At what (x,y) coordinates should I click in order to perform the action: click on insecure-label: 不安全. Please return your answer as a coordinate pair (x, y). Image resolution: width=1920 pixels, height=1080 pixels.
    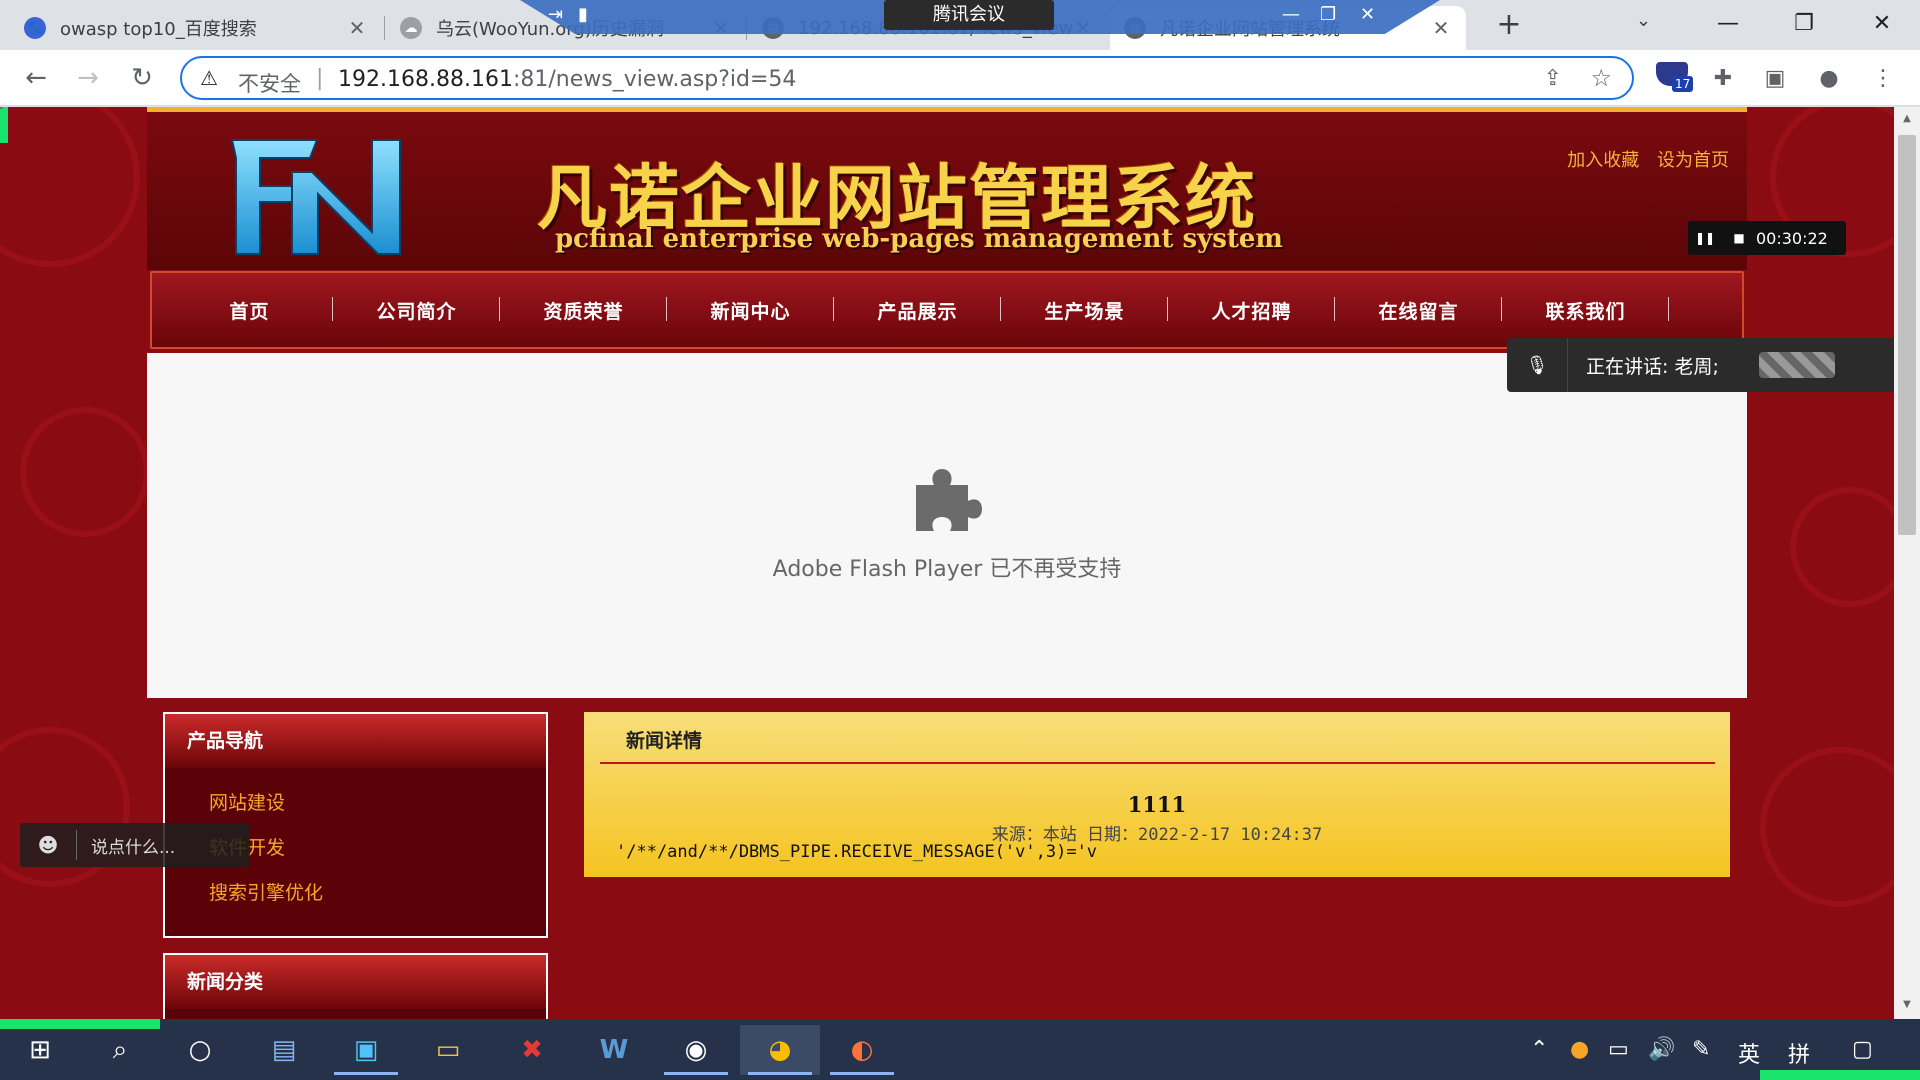
    Looking at the image, I should click on (269, 84).